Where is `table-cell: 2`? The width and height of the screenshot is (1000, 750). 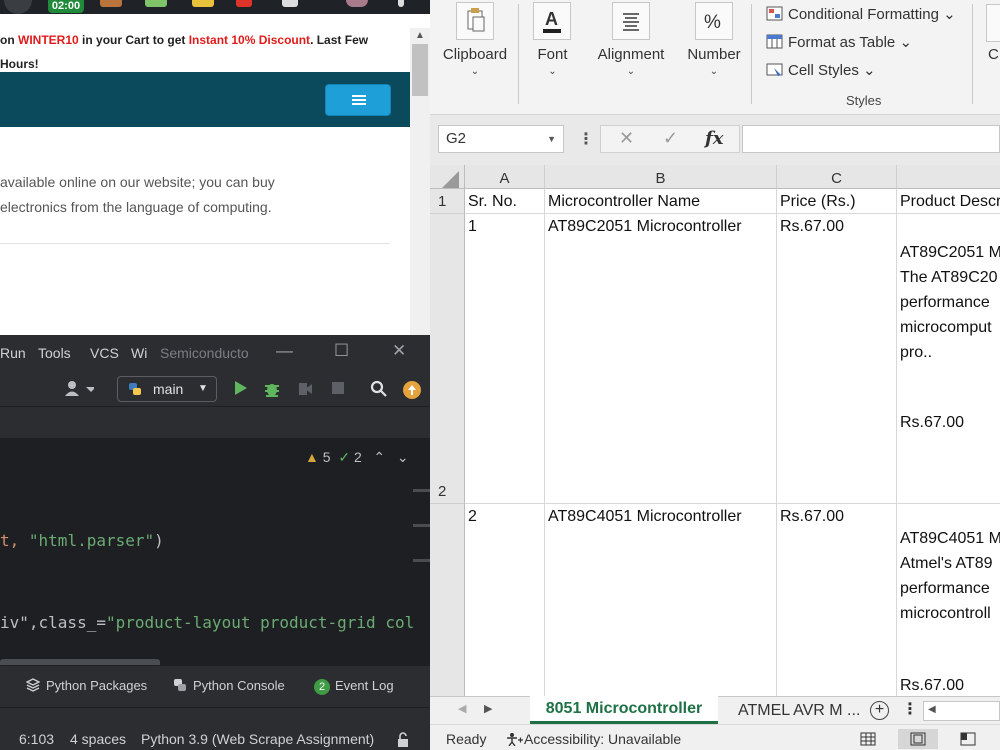 table-cell: 2 is located at coordinates (505, 600).